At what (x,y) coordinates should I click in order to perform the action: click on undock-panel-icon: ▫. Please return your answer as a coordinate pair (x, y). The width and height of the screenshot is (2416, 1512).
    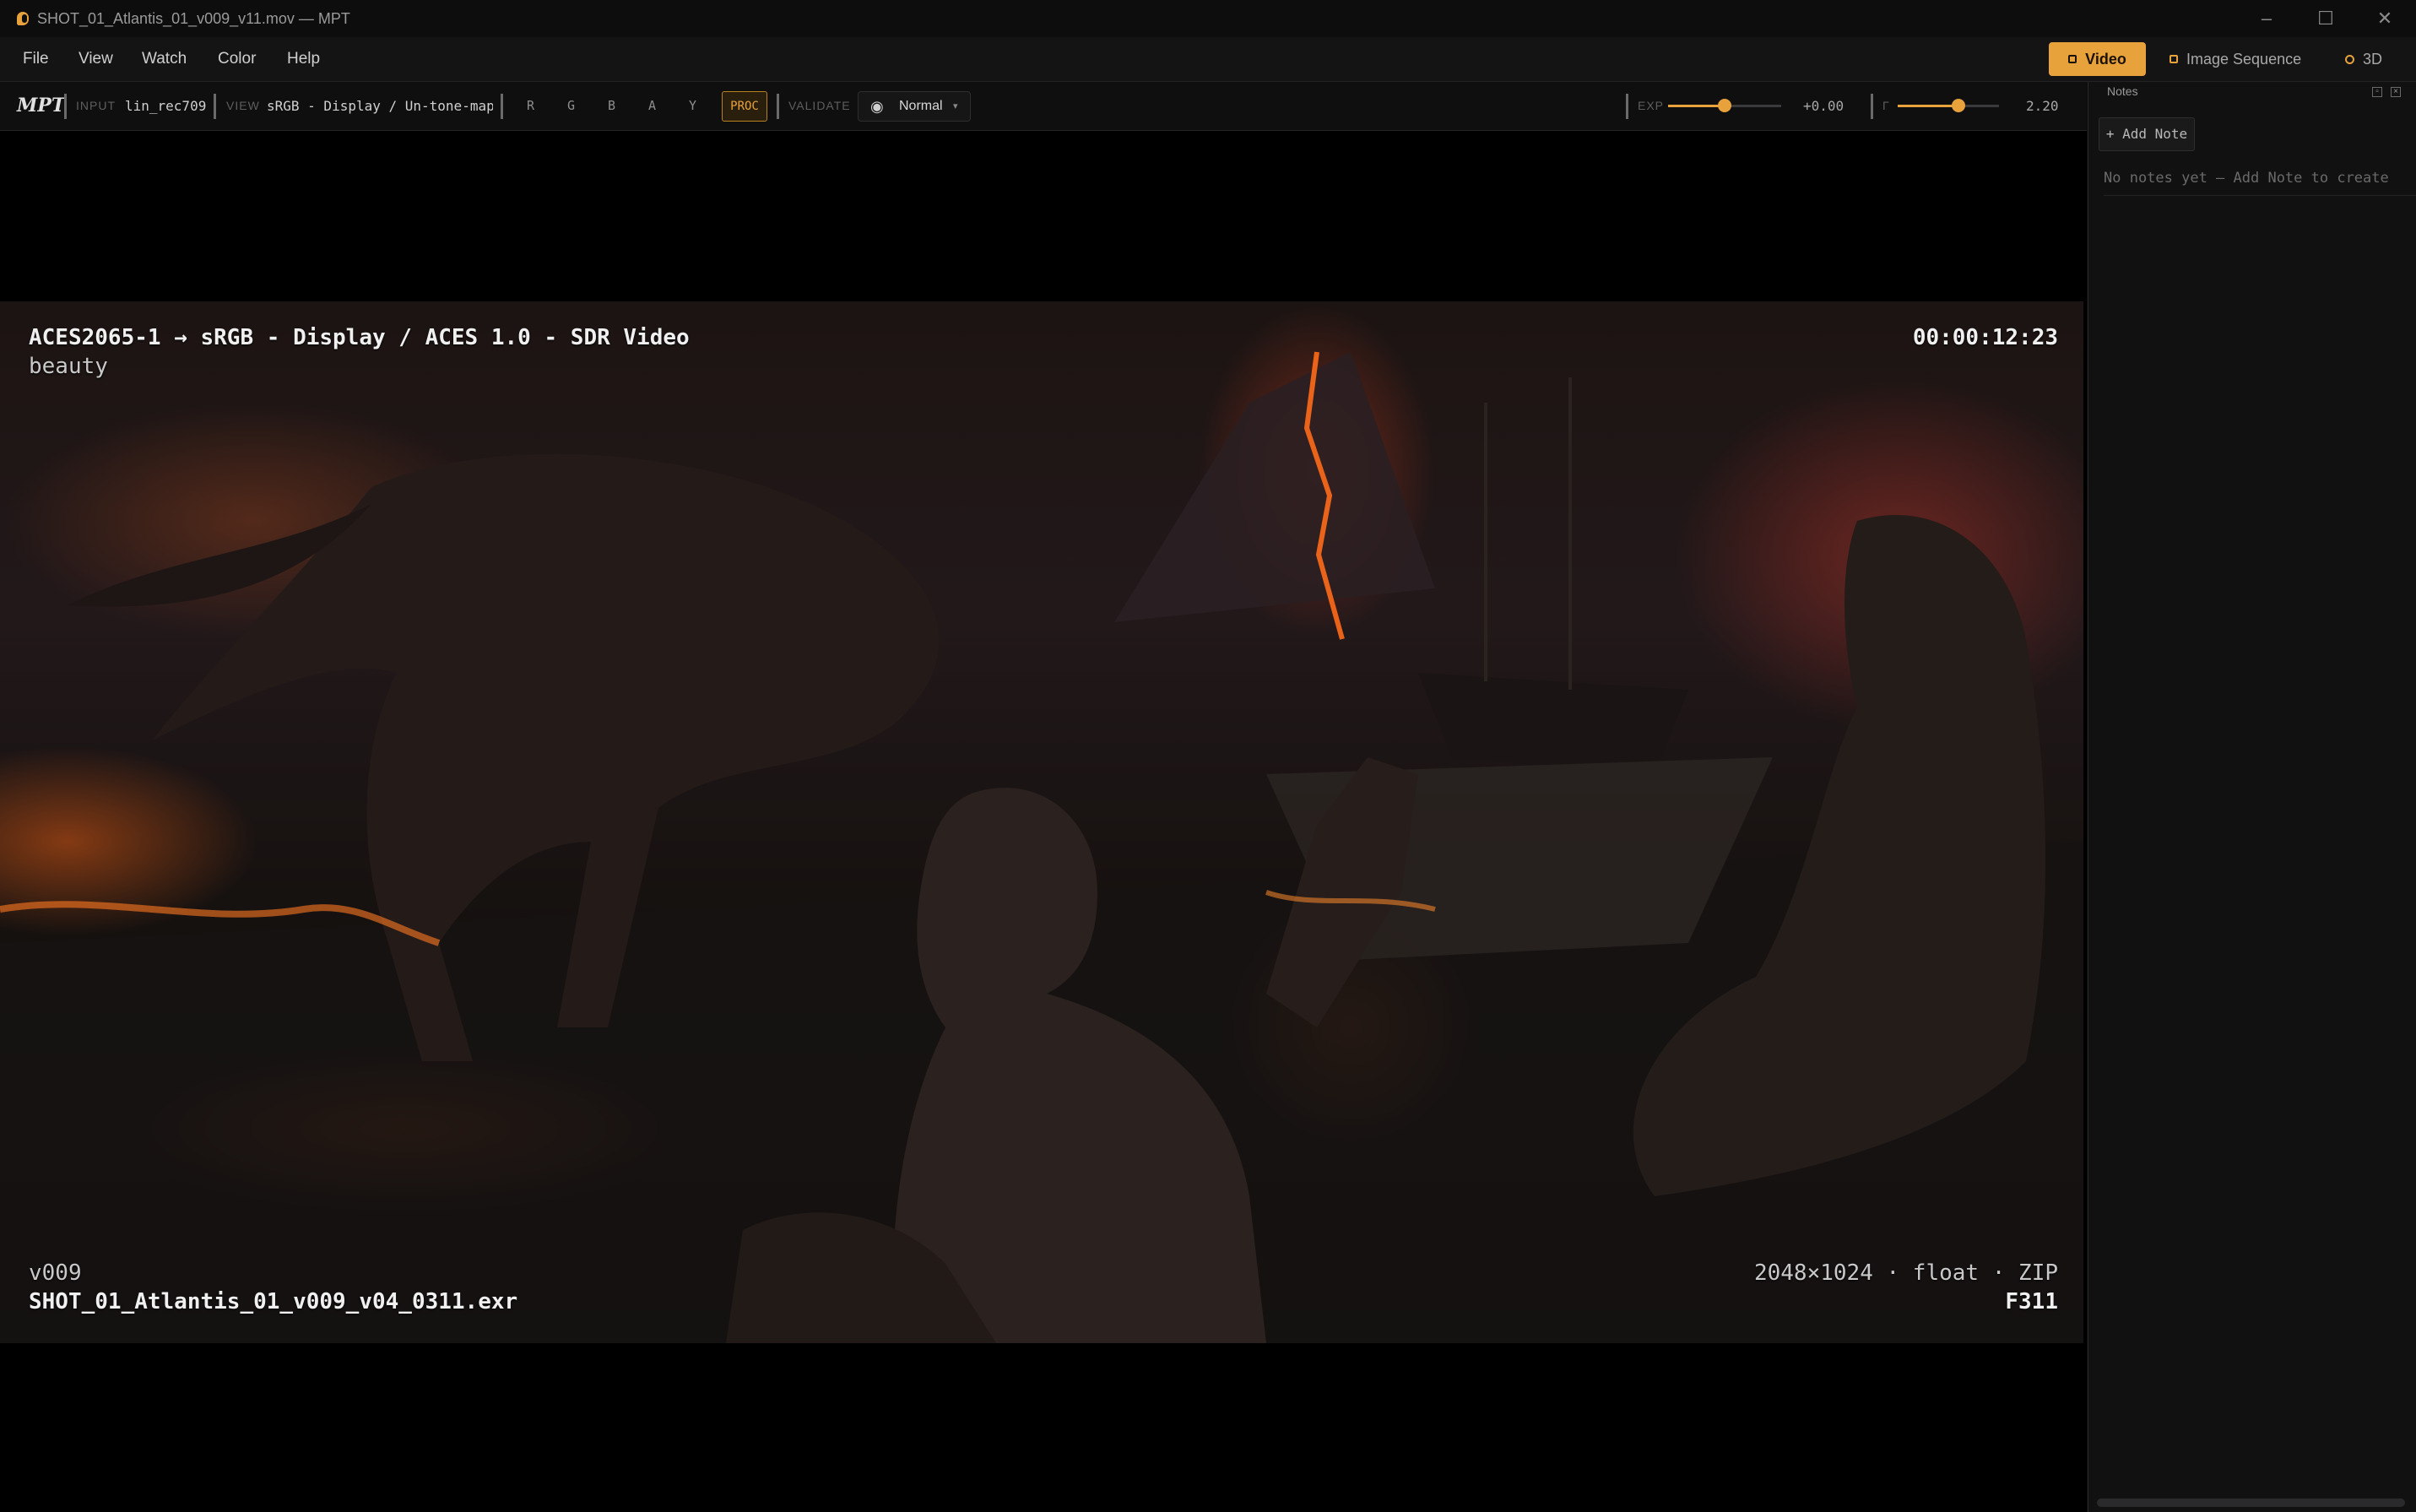
    Looking at the image, I should click on (2377, 92).